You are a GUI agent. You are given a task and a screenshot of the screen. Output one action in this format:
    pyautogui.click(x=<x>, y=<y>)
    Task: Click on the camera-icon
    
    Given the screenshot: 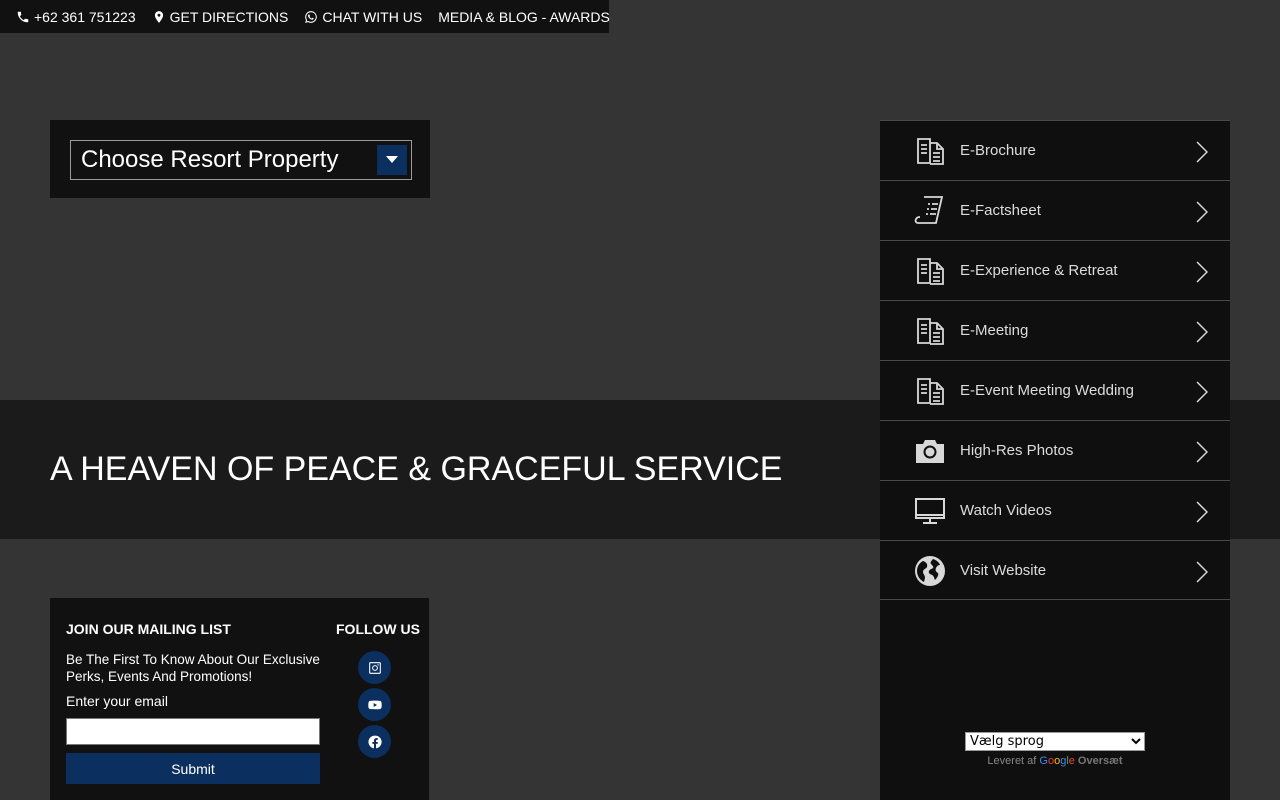 What is the action you would take?
    pyautogui.click(x=930, y=451)
    